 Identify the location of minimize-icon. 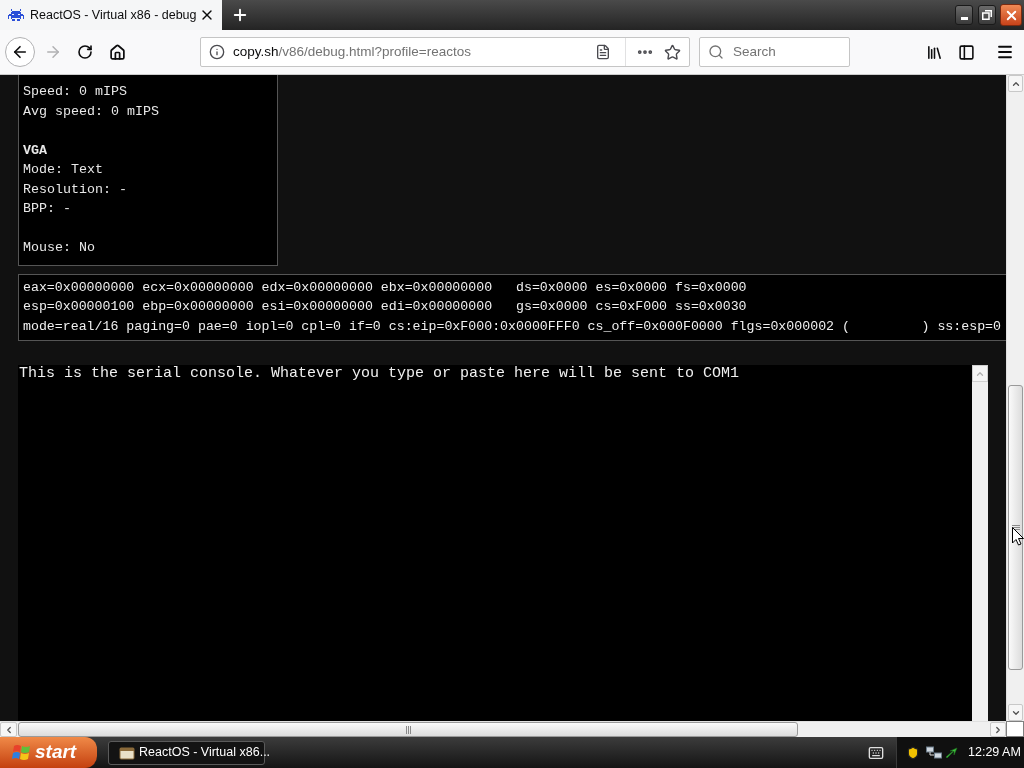
(964, 18).